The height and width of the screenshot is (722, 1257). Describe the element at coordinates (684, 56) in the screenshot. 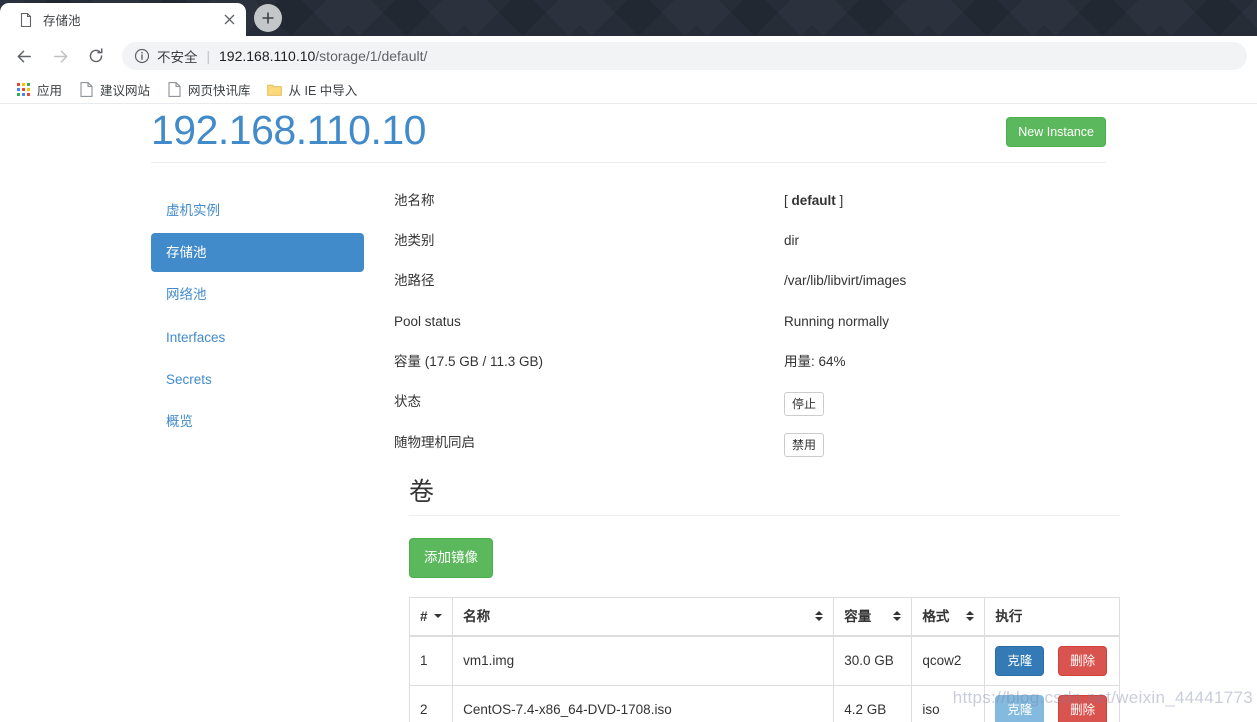

I see `address-bar: 不安全 | 192.168.110.10/storage/1/default/` at that location.